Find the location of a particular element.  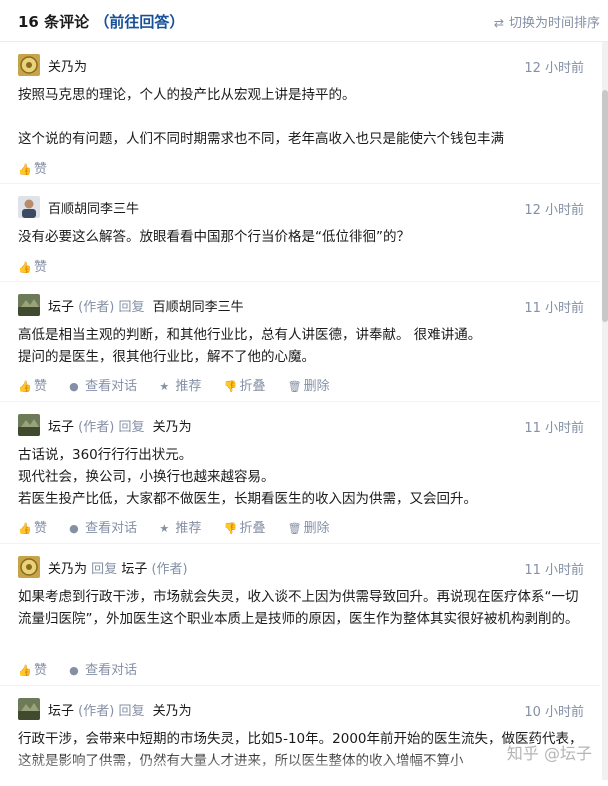

thumbs-down-icon: 👎 is located at coordinates (230, 386).